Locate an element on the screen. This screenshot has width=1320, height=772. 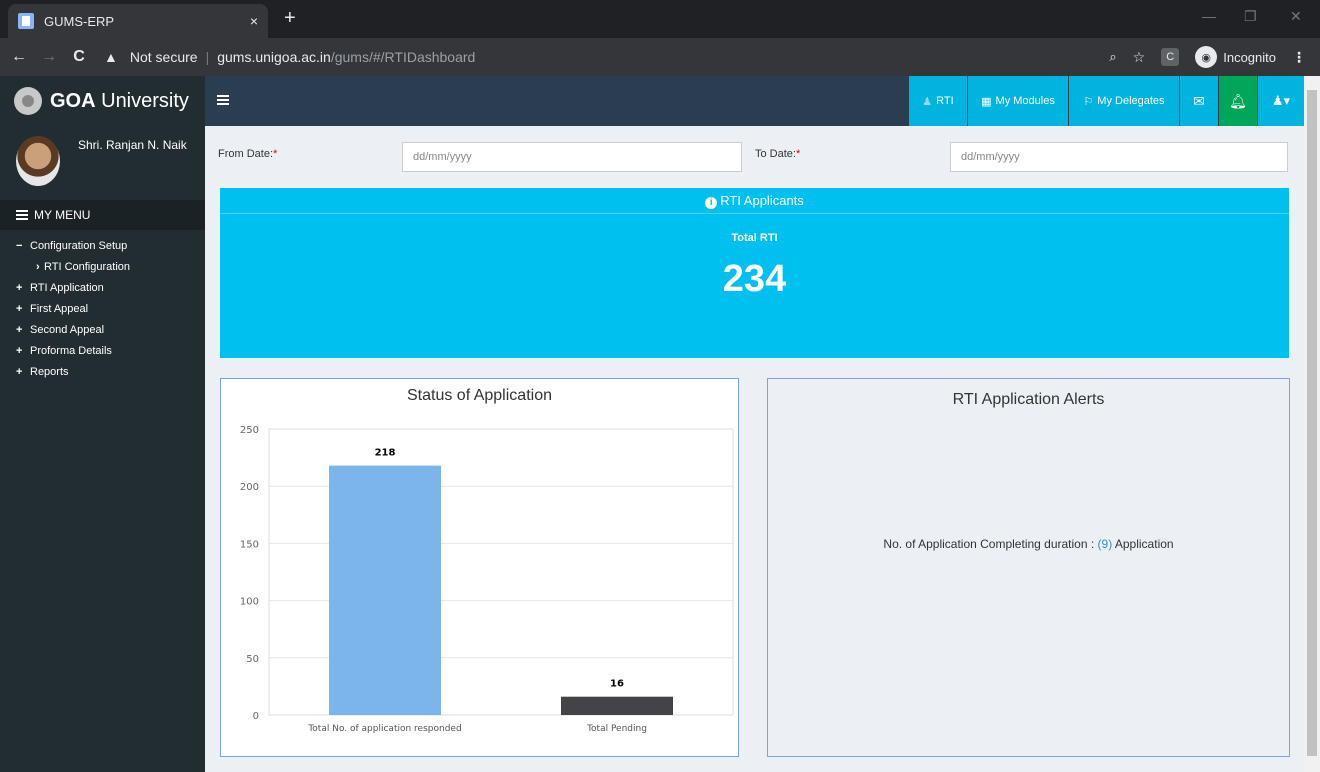
sidebar-item-label: Proforma Details is located at coordinates (71, 351).